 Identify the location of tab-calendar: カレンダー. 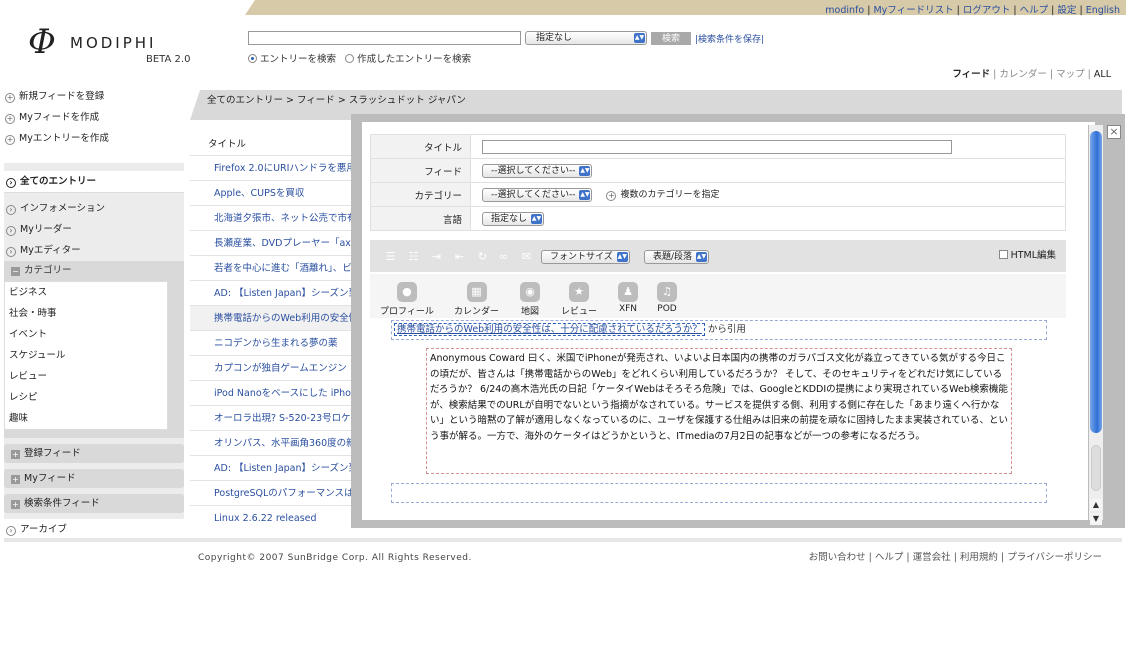
(1023, 74).